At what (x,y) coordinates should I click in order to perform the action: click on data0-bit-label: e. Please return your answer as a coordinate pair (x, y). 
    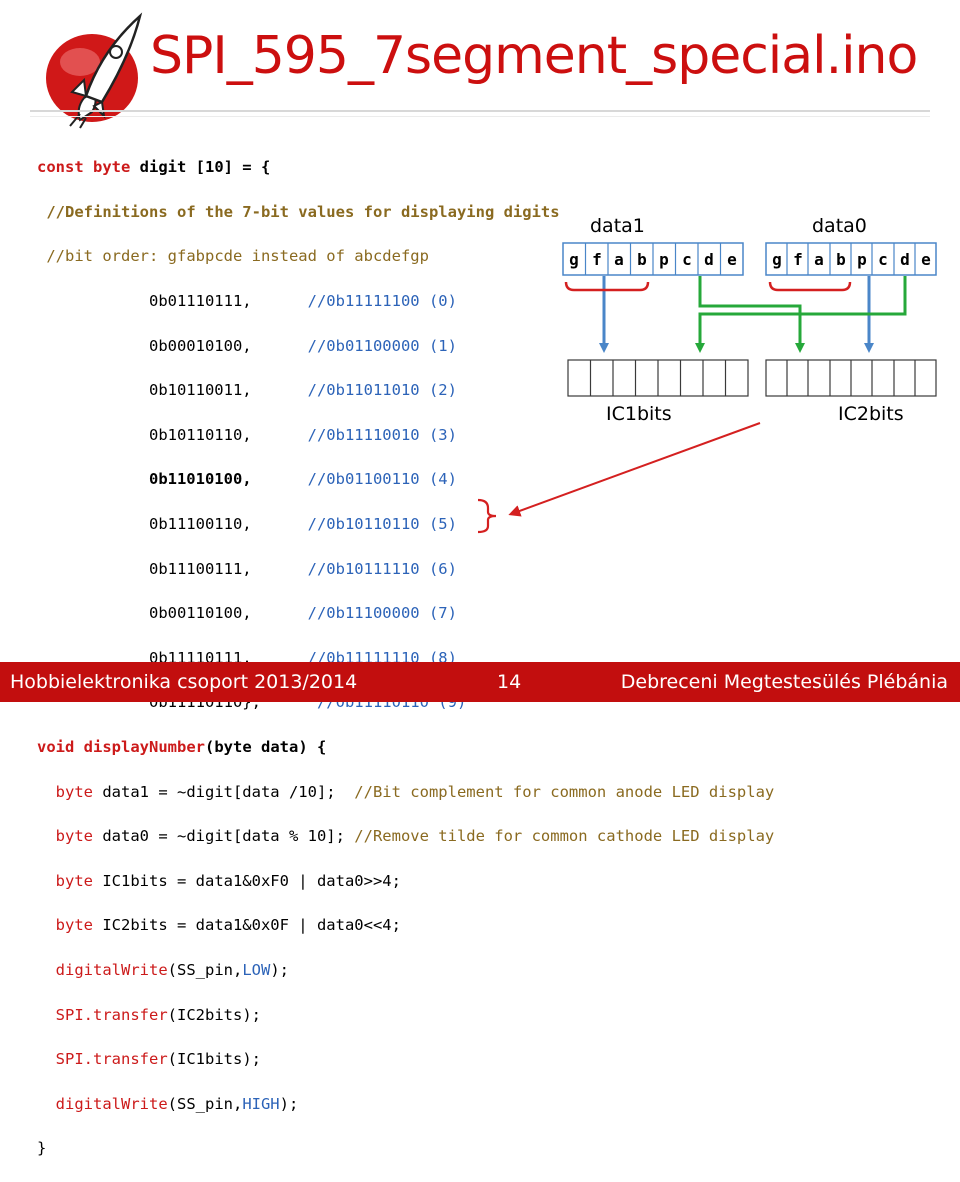
    Looking at the image, I should click on (926, 259).